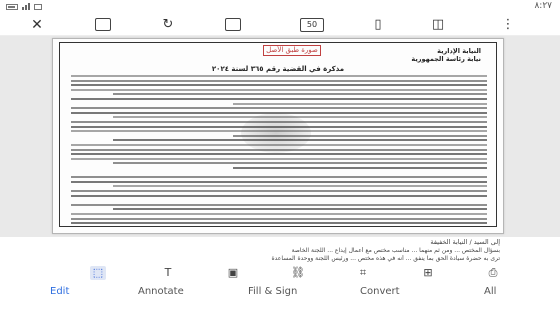  Describe the element at coordinates (543, 6) in the screenshot. I see `status-time: ٨:٢٧` at that location.